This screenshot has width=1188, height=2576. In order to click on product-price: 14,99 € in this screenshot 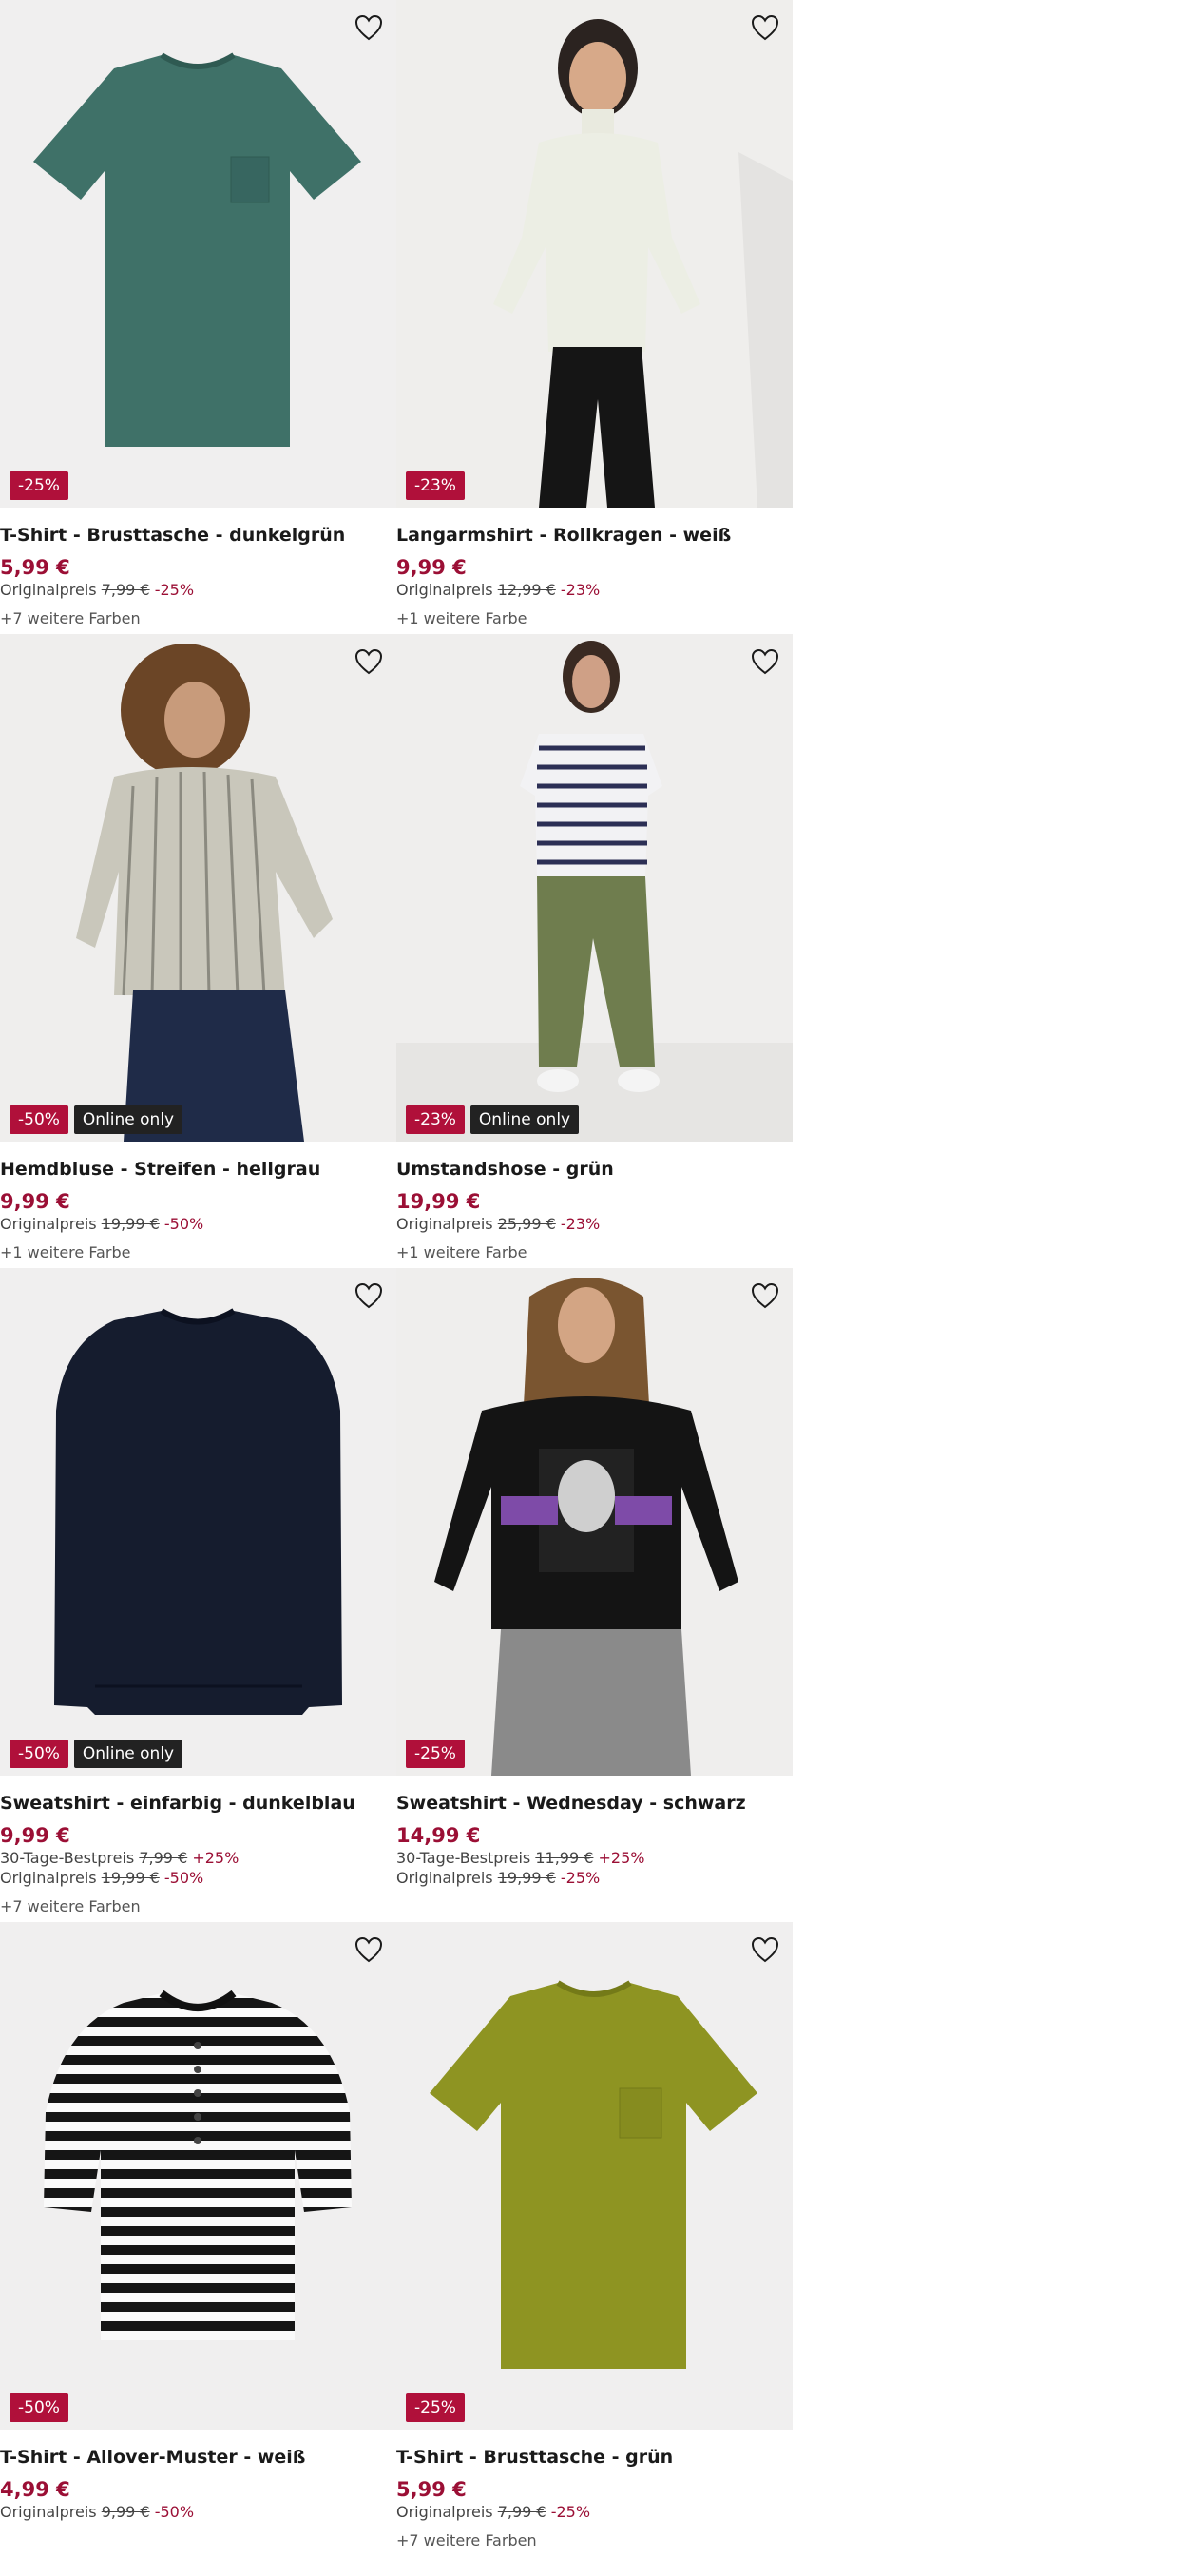, I will do `click(438, 1835)`.